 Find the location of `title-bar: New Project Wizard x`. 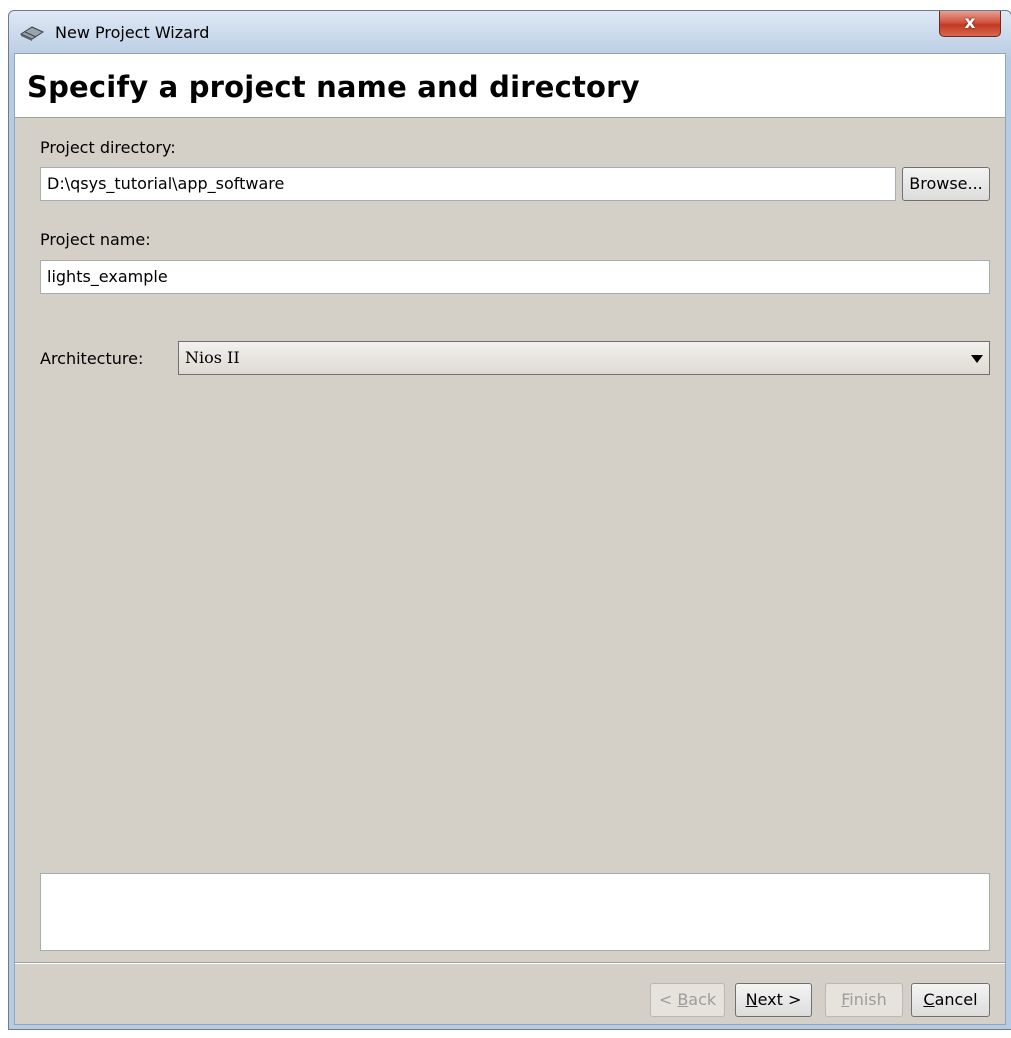

title-bar: New Project Wizard x is located at coordinates (510, 33).